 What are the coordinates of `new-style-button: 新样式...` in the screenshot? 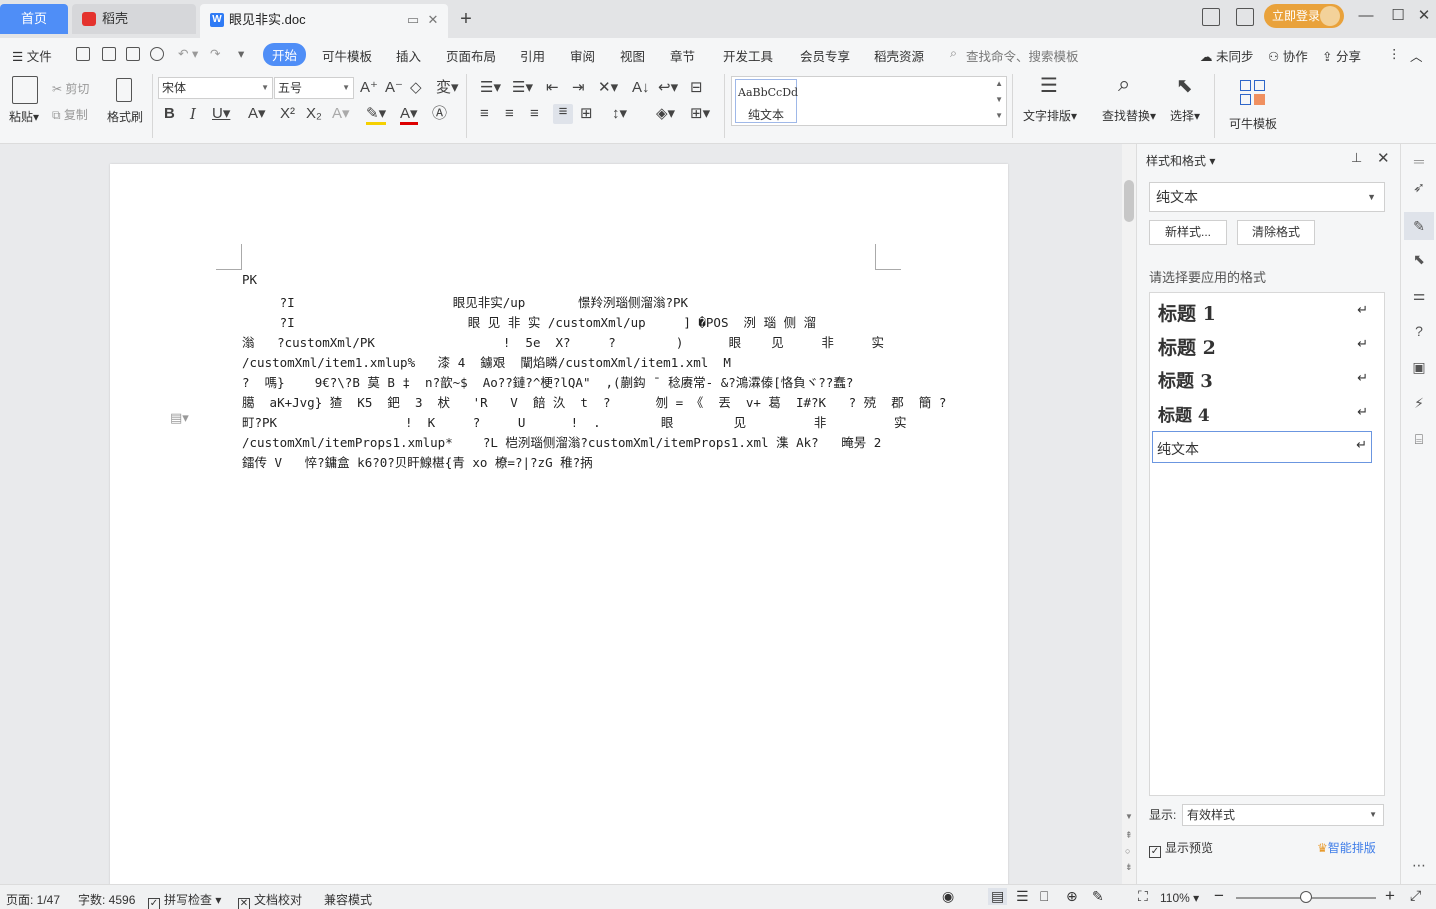 It's located at (1188, 232).